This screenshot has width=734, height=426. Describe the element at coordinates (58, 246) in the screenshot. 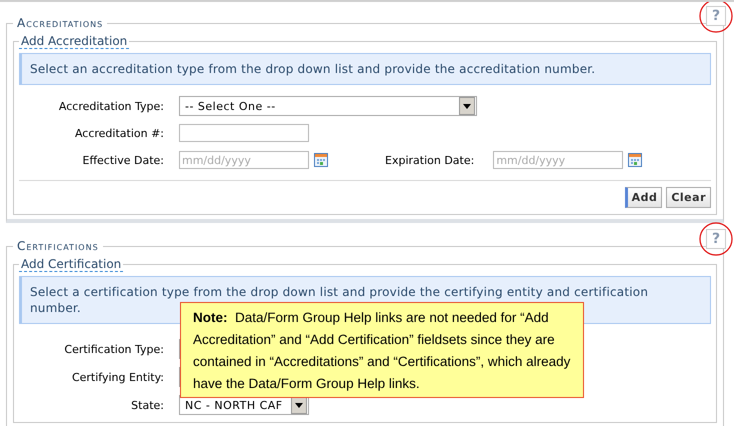

I see `section-title: Certifications` at that location.